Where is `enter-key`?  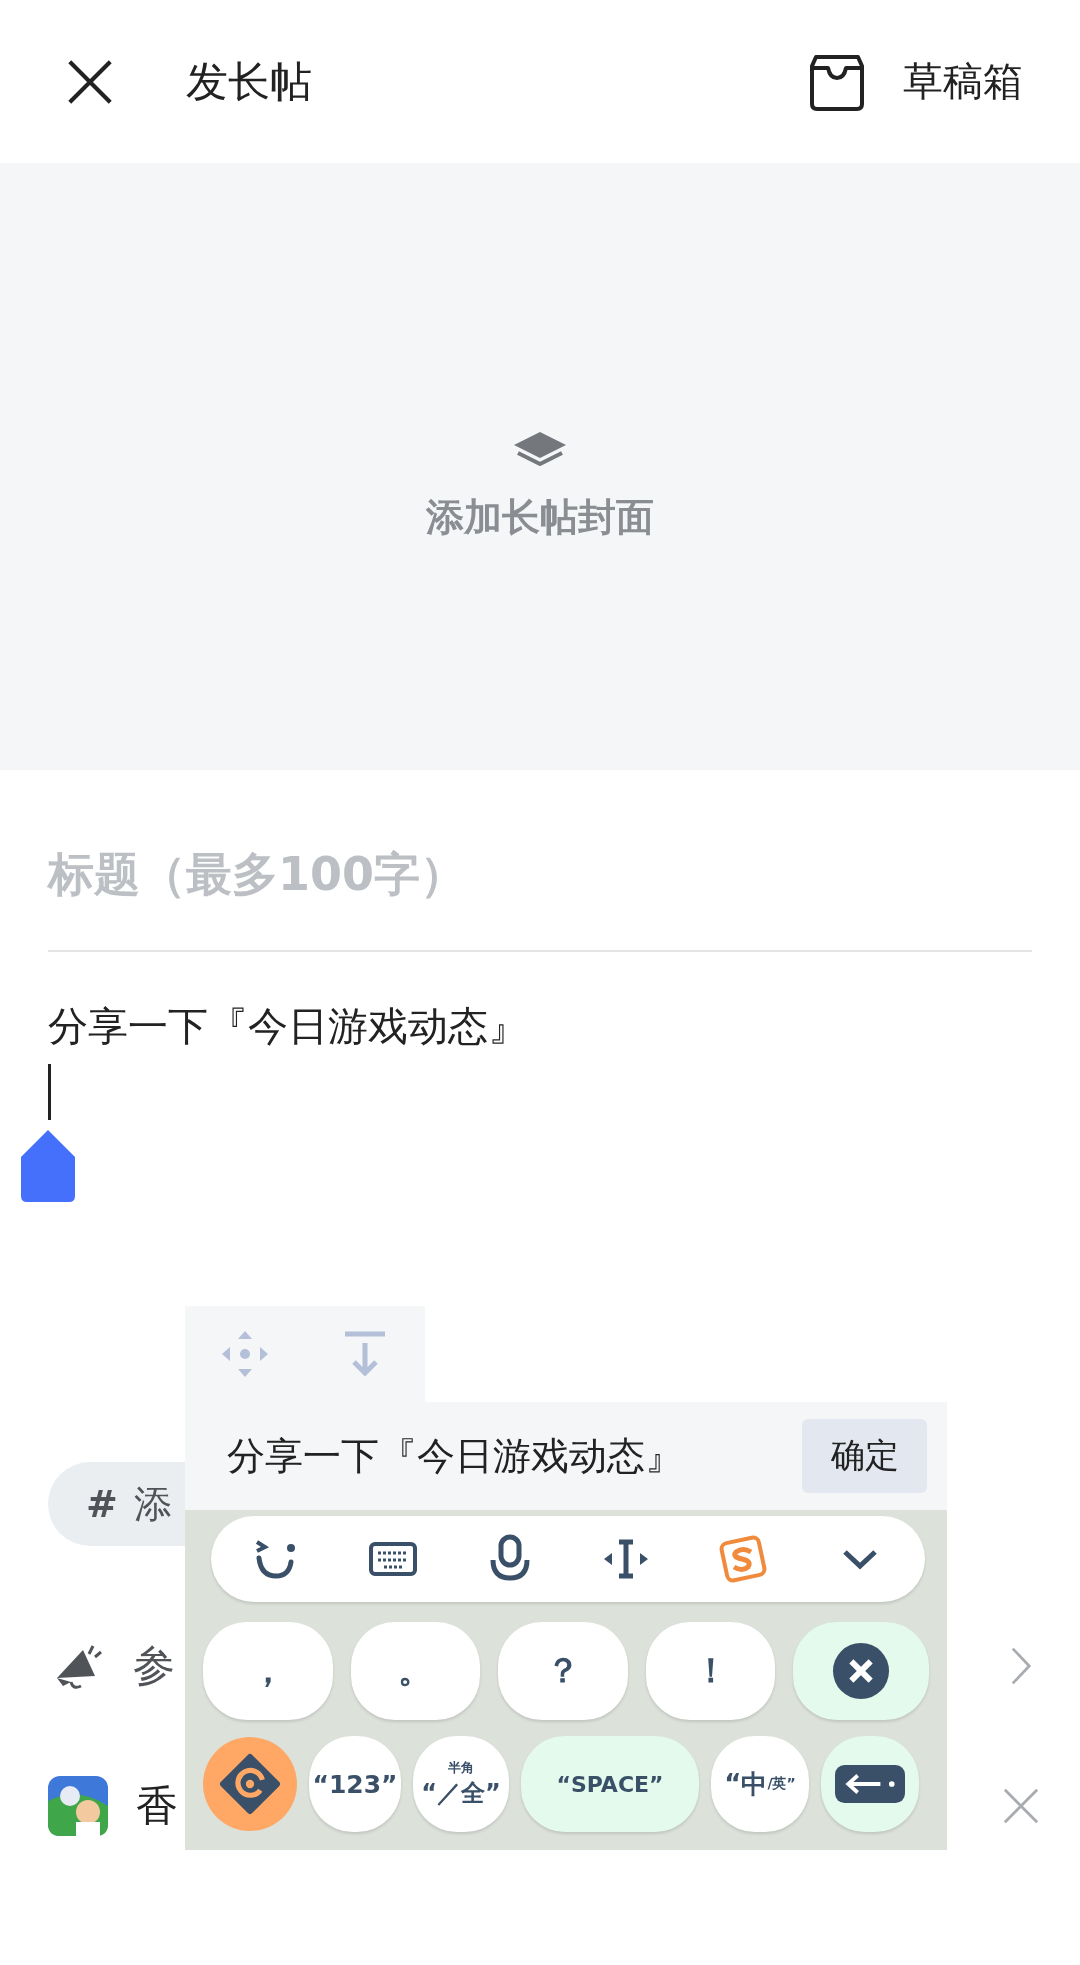
enter-key is located at coordinates (870, 1784).